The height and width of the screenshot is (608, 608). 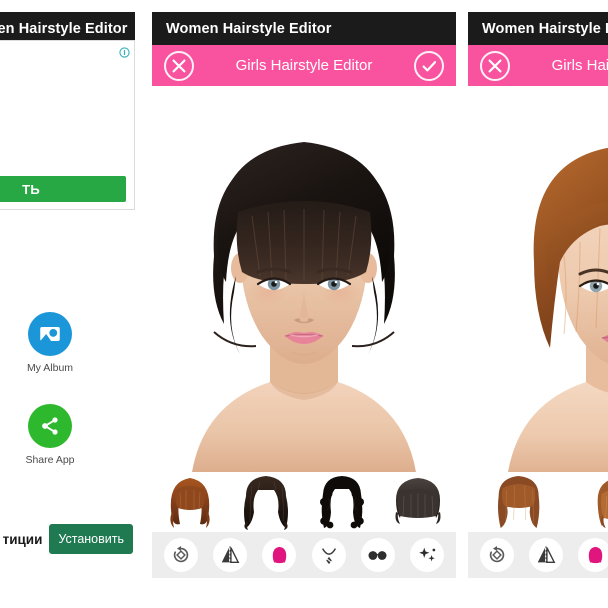 What do you see at coordinates (418, 502) in the screenshot?
I see `hair-thumb-dark-bangs` at bounding box center [418, 502].